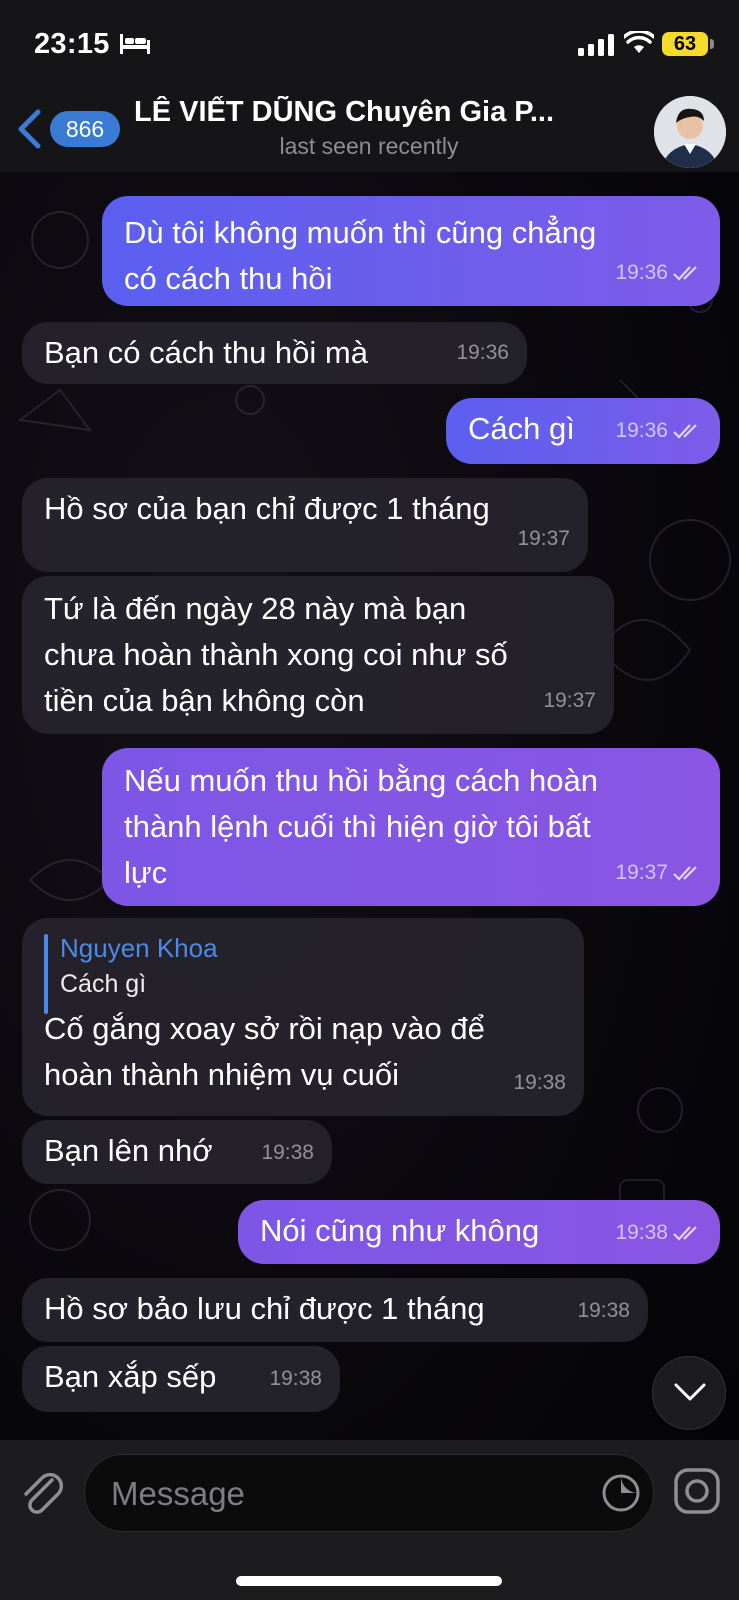 Image resolution: width=739 pixels, height=1600 pixels. What do you see at coordinates (596, 45) in the screenshot?
I see `cellular-signal-icon` at bounding box center [596, 45].